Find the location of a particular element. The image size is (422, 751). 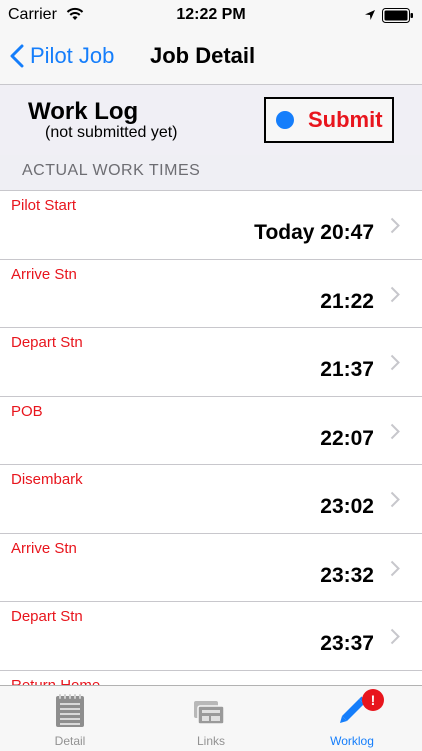

list-item: Depart Stn 21:37 is located at coordinates (211, 362).